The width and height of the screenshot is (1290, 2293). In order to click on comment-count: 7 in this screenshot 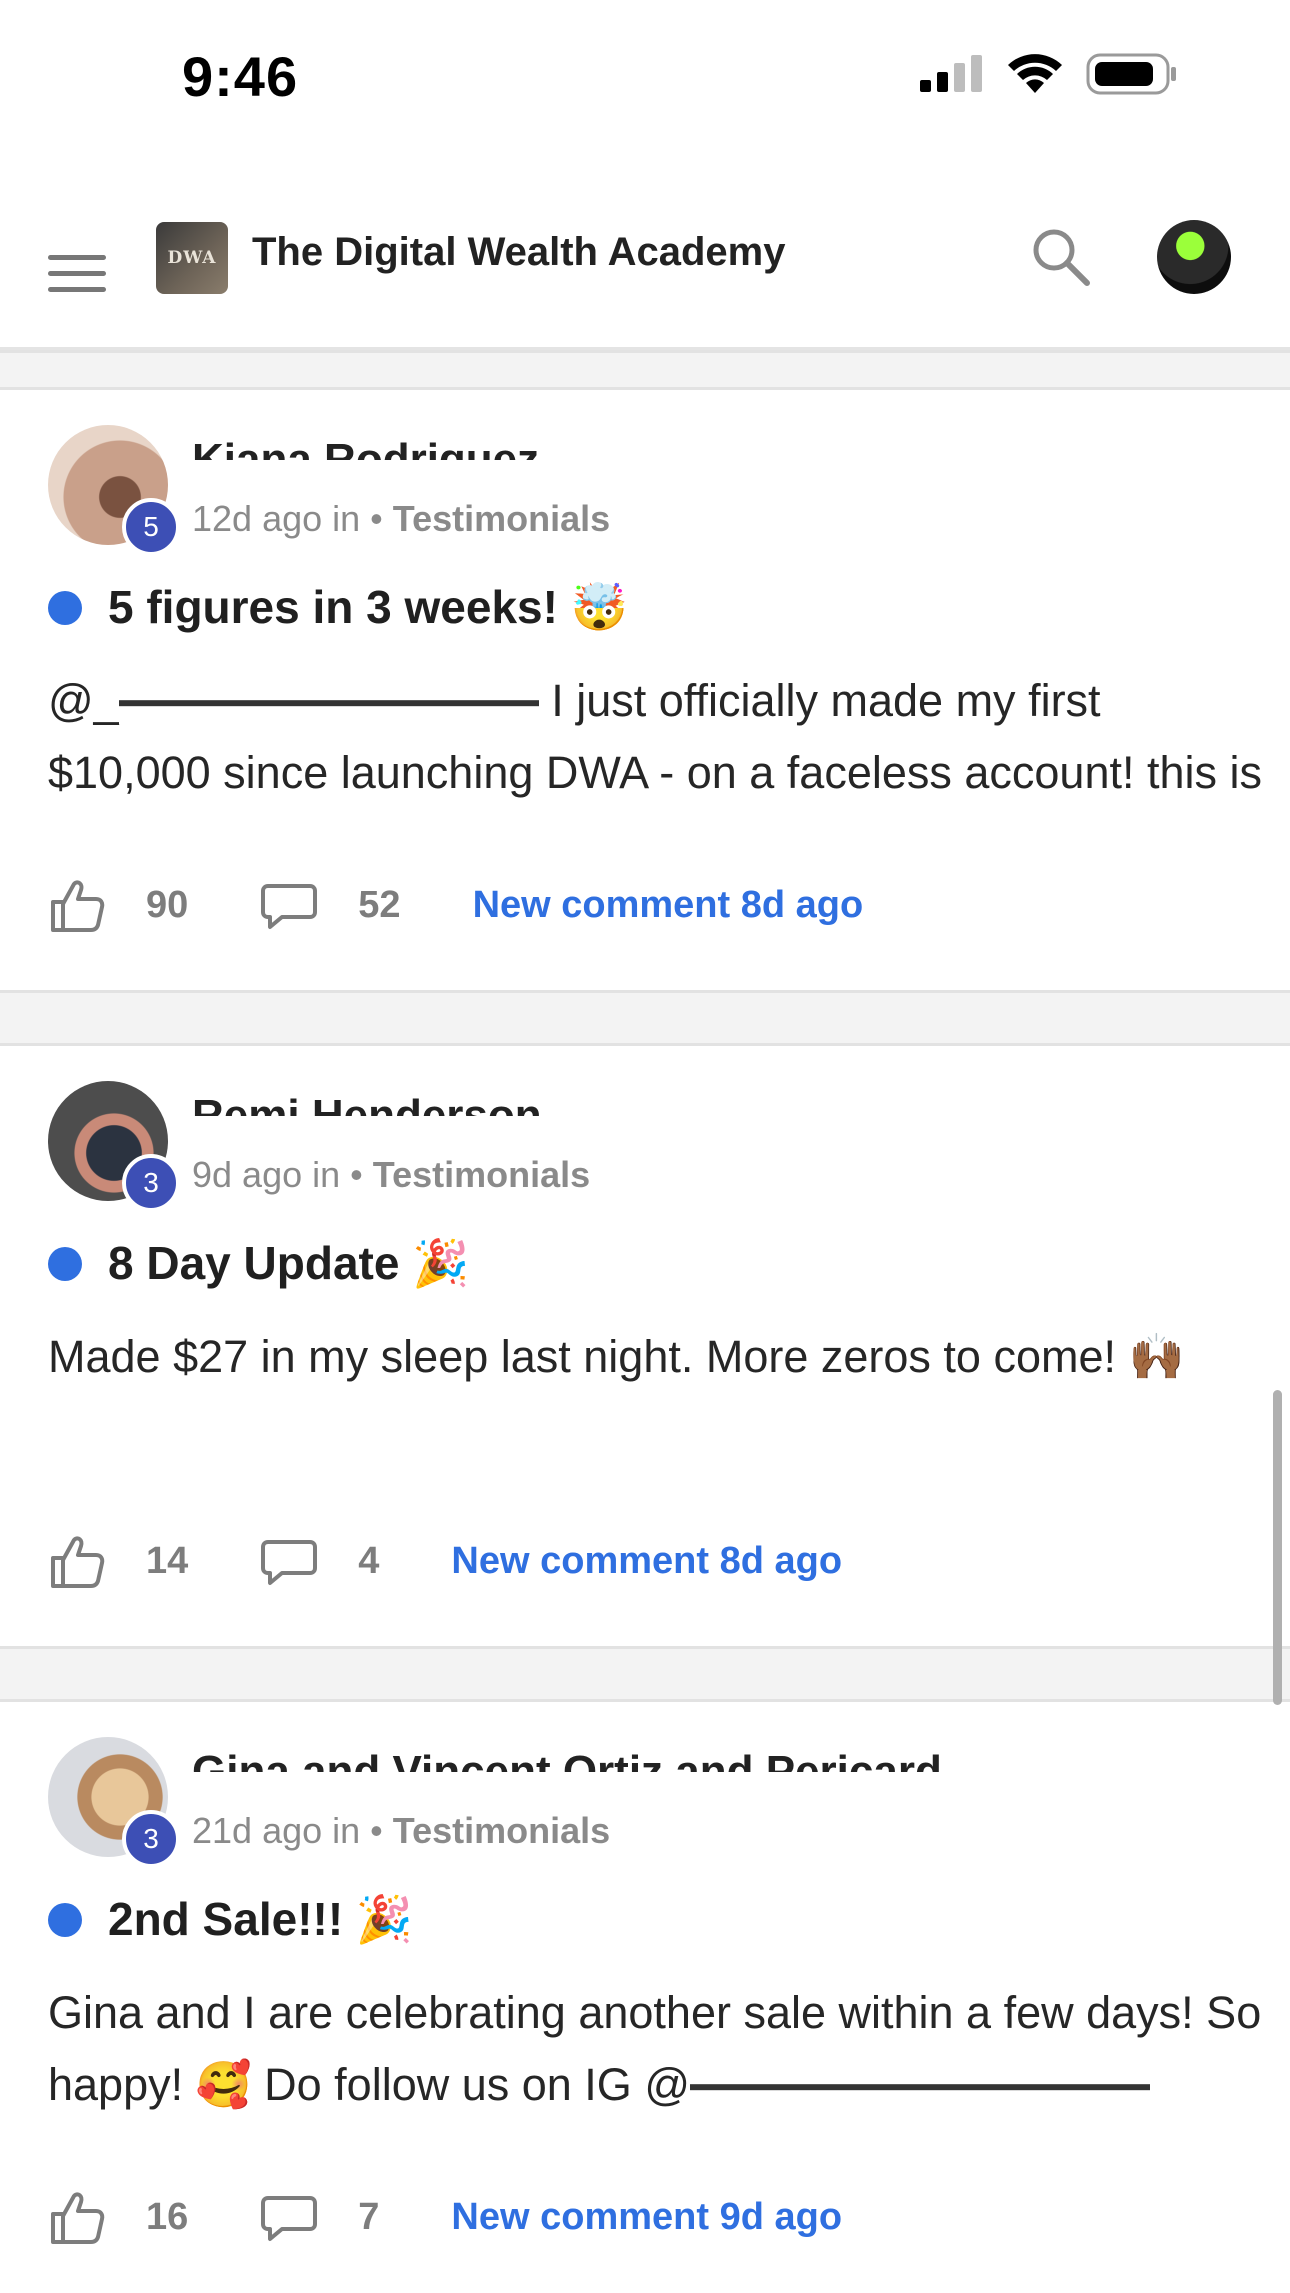, I will do `click(369, 2216)`.